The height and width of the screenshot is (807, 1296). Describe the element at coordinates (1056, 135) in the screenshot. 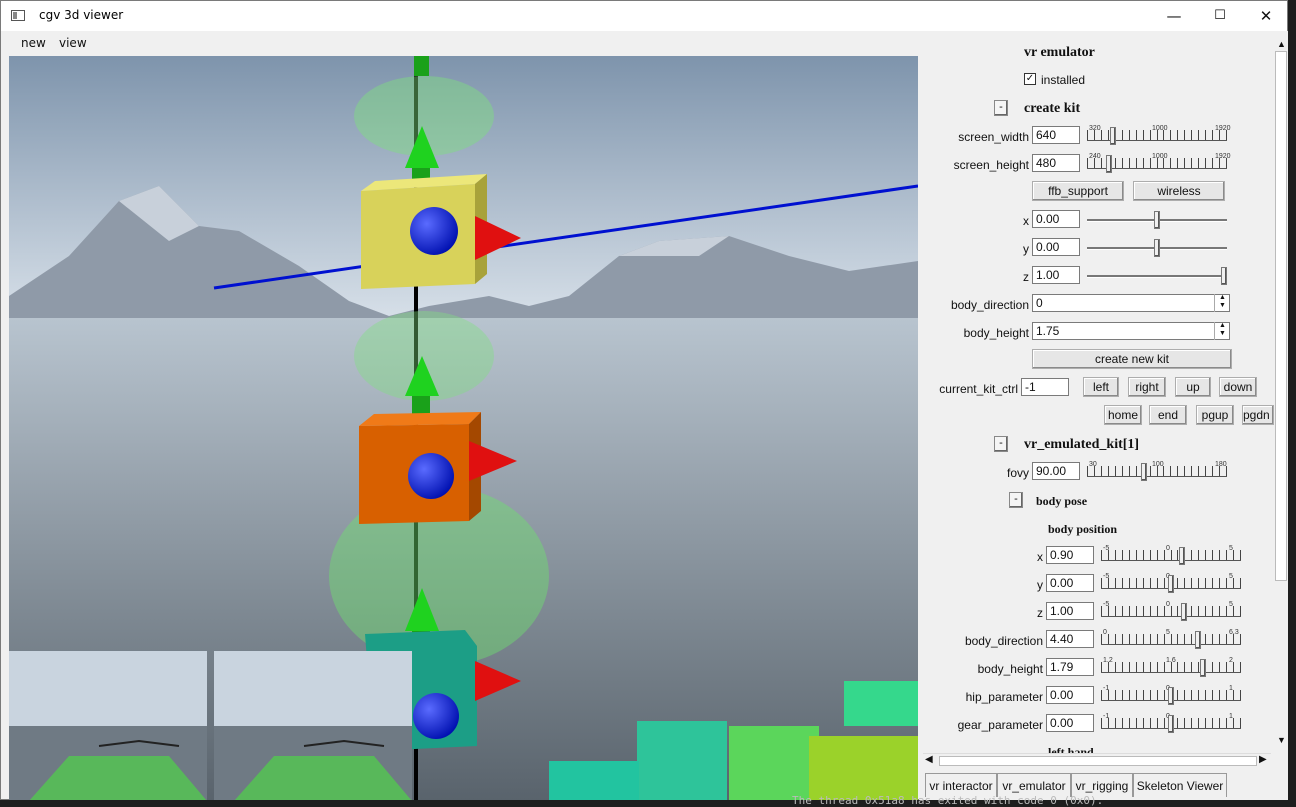

I see `screen-width-input: 640` at that location.